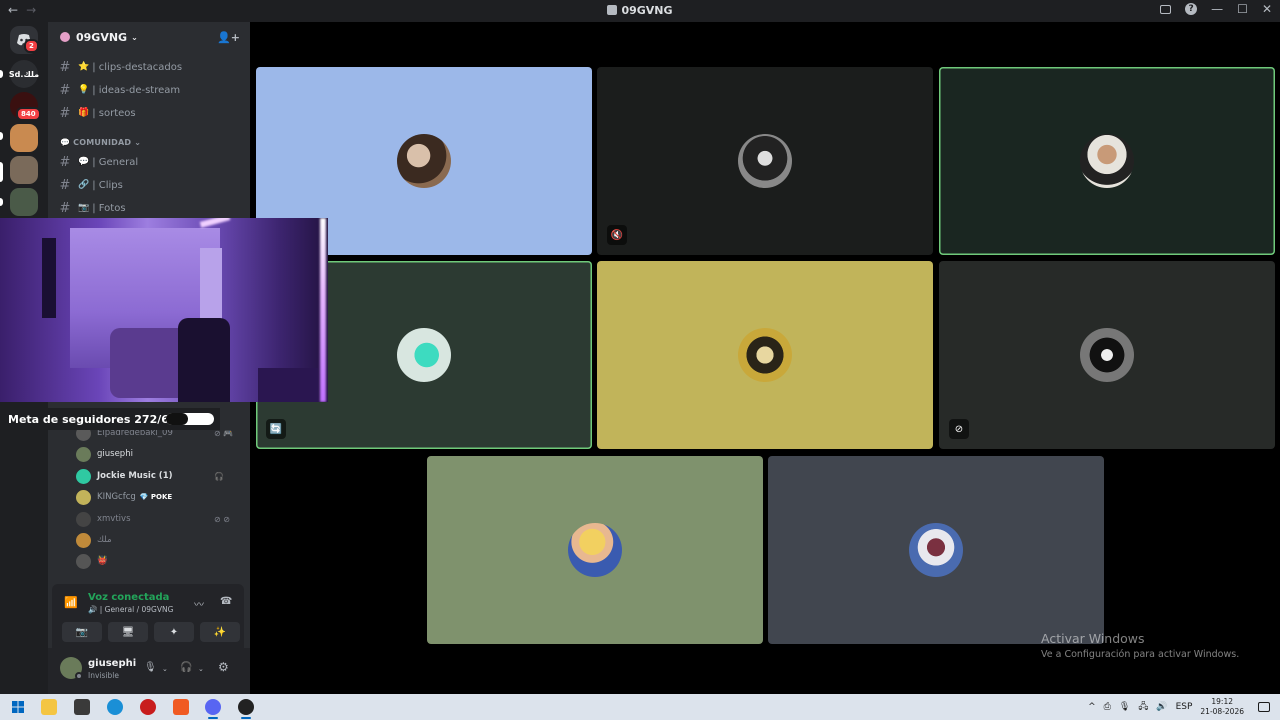 This screenshot has height=720, width=1280. I want to click on file-explorer-icon, so click(49, 707).